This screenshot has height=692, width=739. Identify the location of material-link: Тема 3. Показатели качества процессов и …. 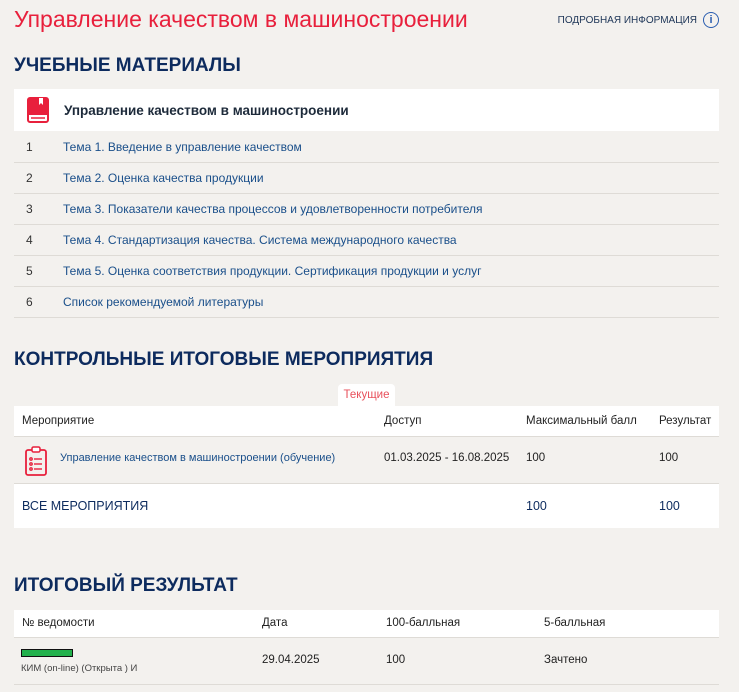
(272, 209).